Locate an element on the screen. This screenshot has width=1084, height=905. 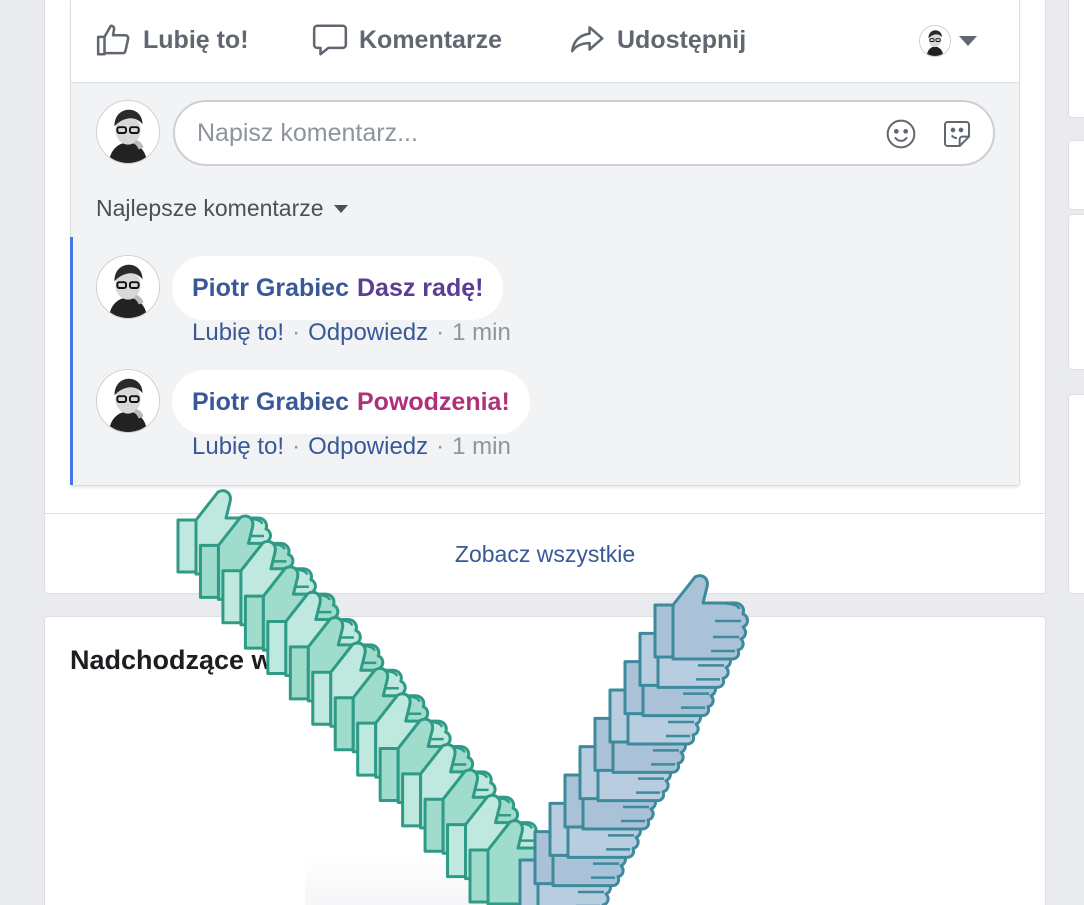
comment-bubble: Piotr Grabiec Dasz radę! is located at coordinates (338, 288).